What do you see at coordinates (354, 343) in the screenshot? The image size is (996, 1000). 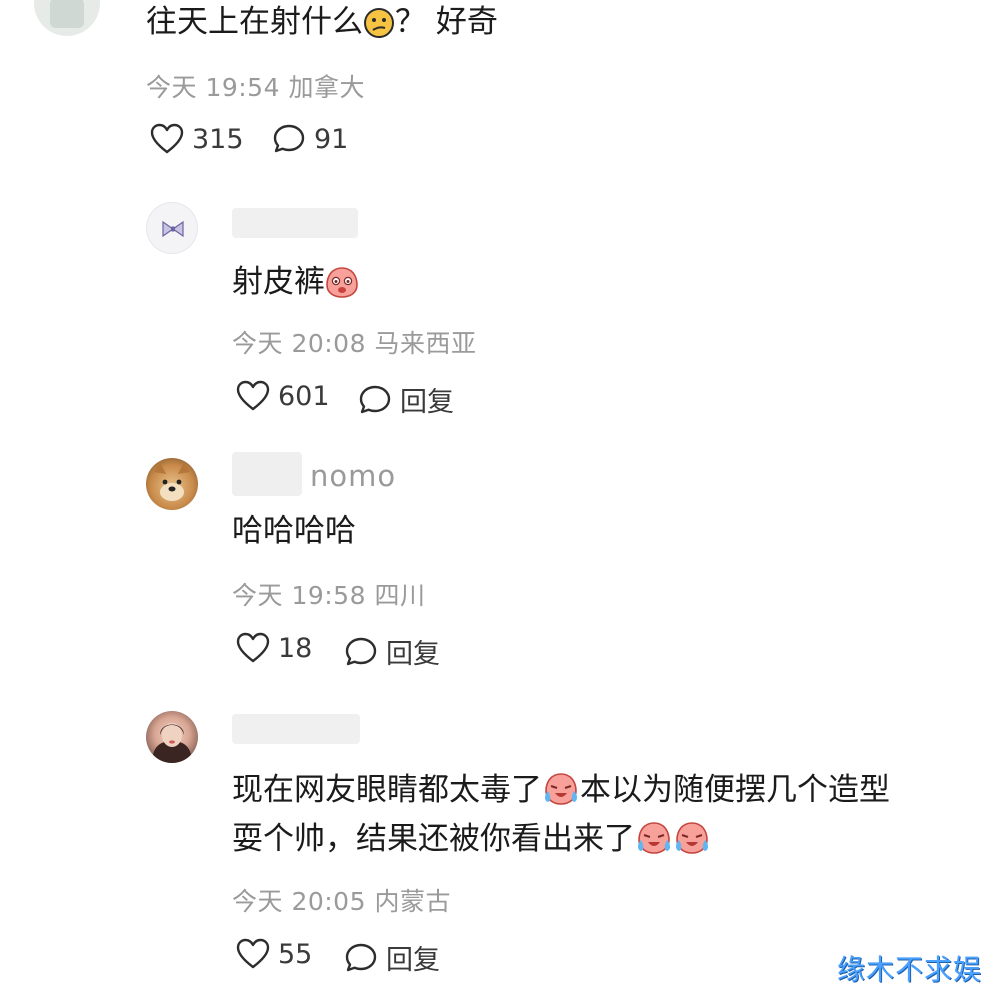 I see `comment-meta: 今天 20:08 马来西亚` at bounding box center [354, 343].